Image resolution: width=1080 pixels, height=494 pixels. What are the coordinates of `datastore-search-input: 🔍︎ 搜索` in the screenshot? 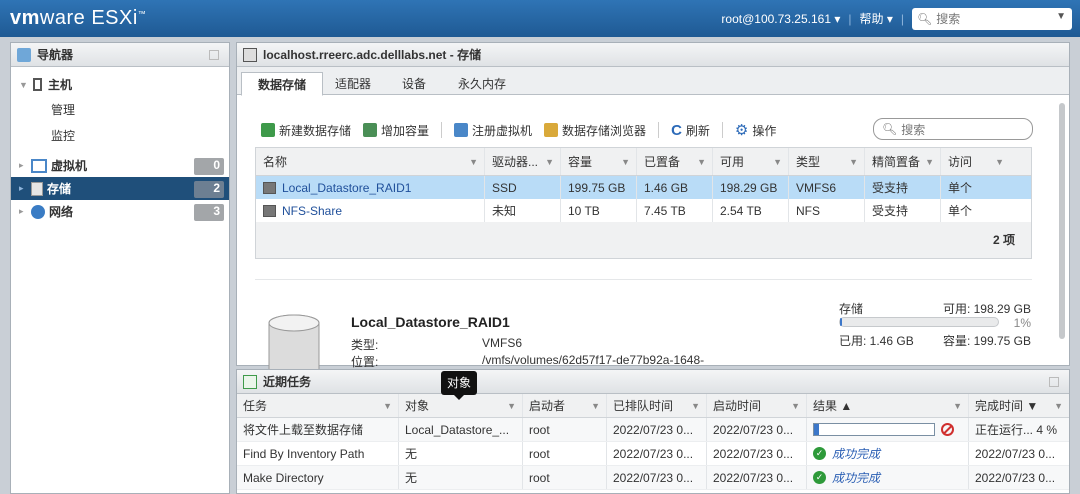 It's located at (953, 129).